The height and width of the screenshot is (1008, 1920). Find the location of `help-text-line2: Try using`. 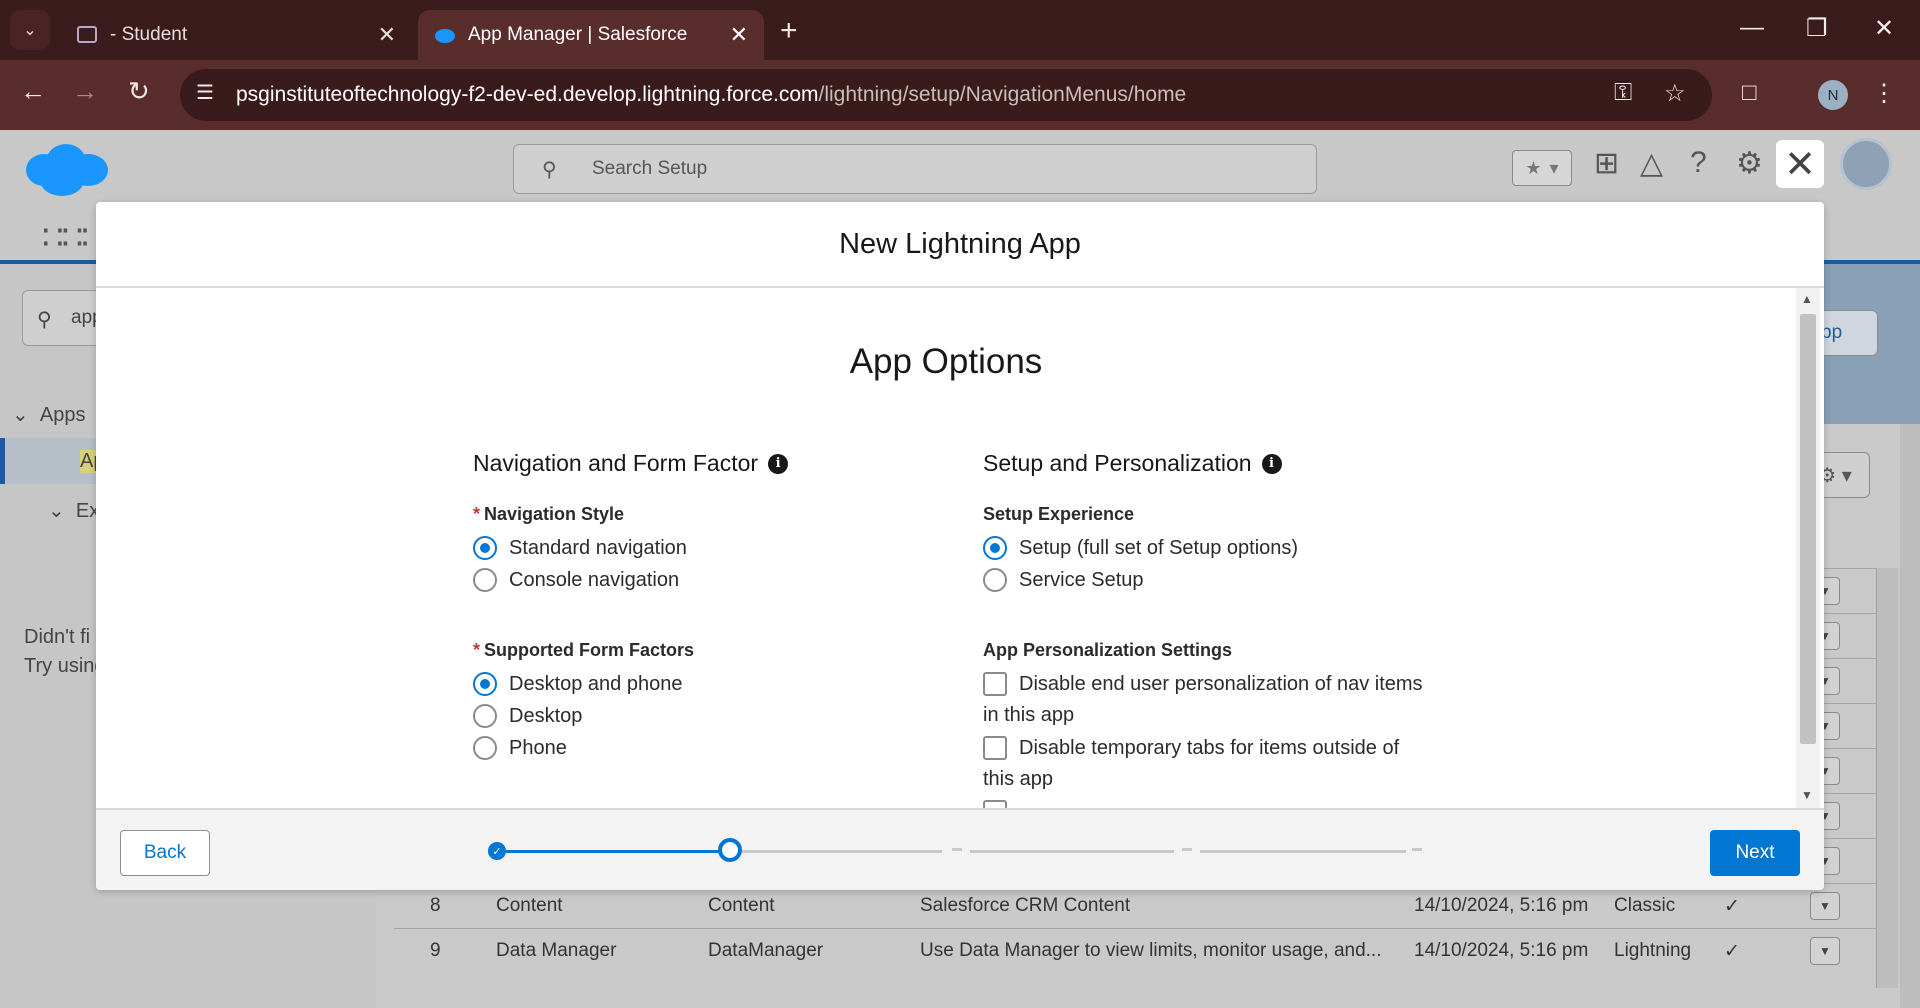

help-text-line2: Try using is located at coordinates (65, 666).